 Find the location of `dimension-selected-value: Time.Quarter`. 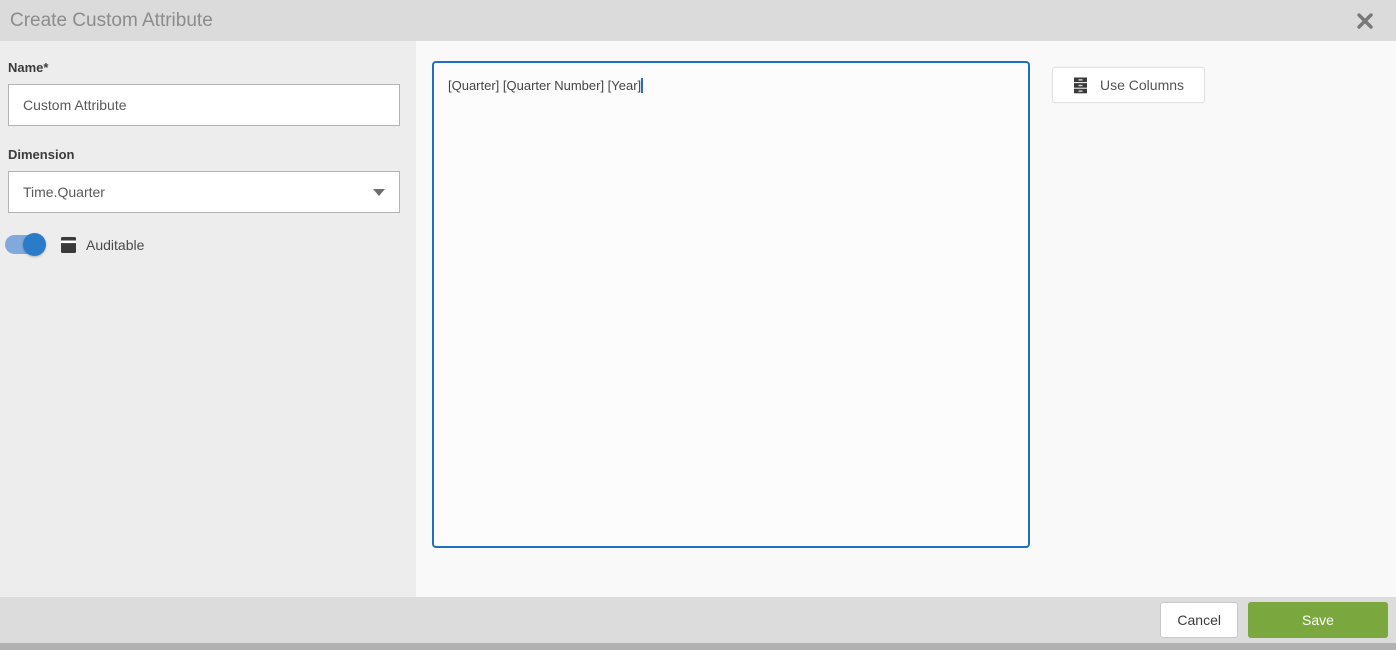

dimension-selected-value: Time.Quarter is located at coordinates (64, 192).